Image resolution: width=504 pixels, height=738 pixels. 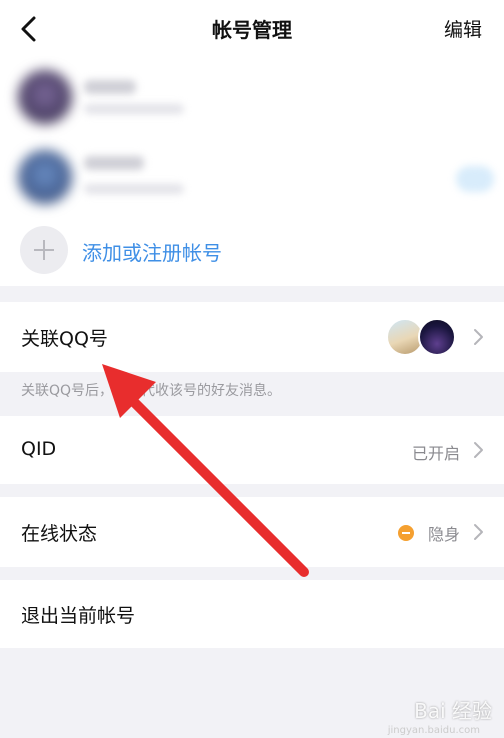 I want to click on watermark-logo: Bai 经验, so click(x=453, y=711).